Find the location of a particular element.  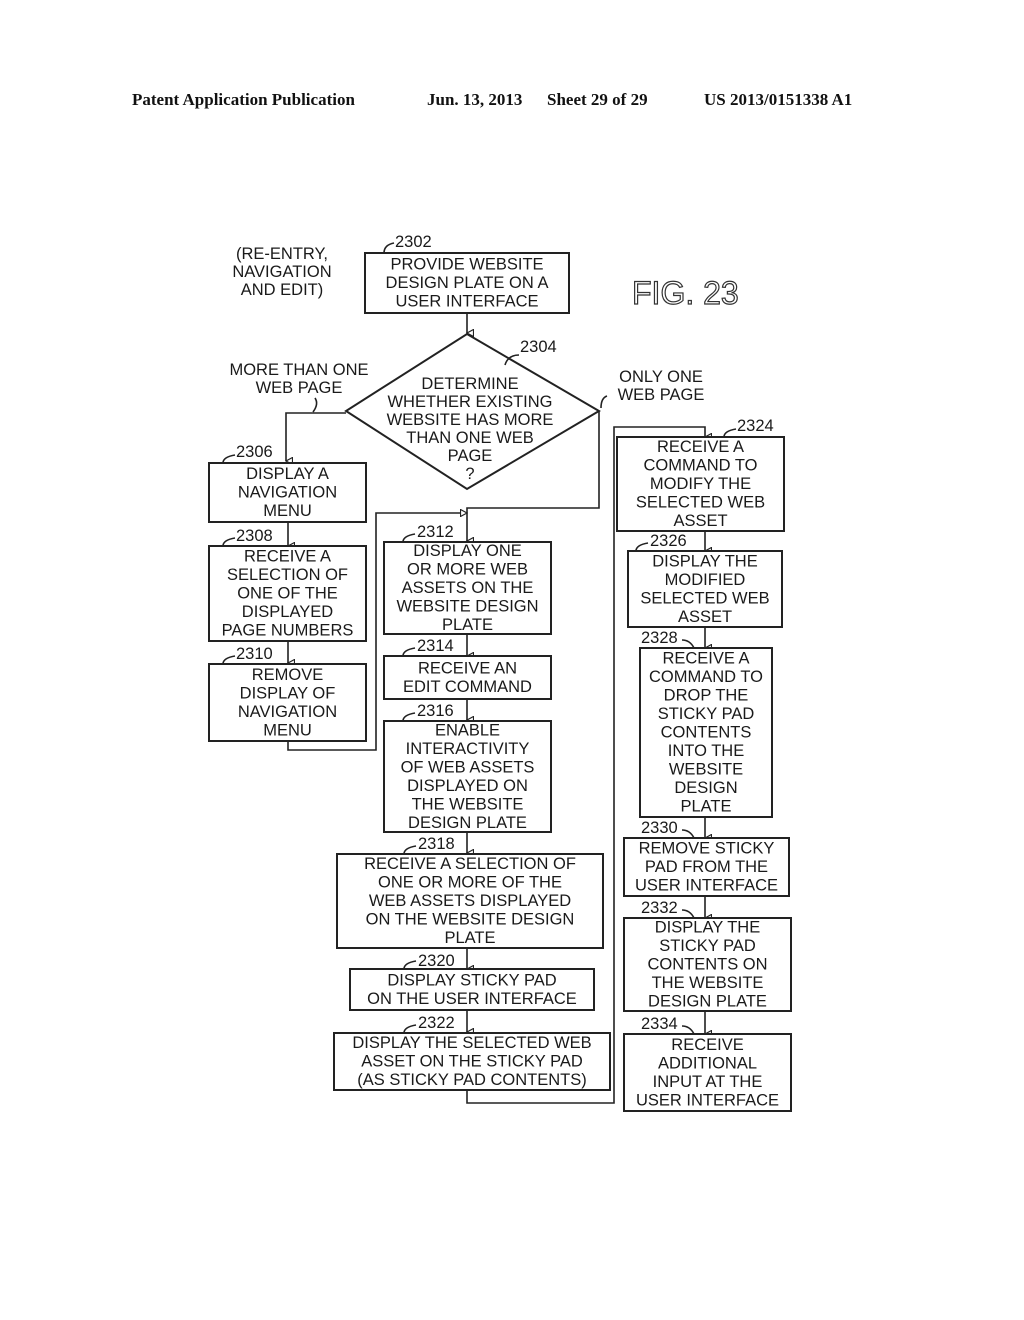

ref-number: 2304 is located at coordinates (538, 347).